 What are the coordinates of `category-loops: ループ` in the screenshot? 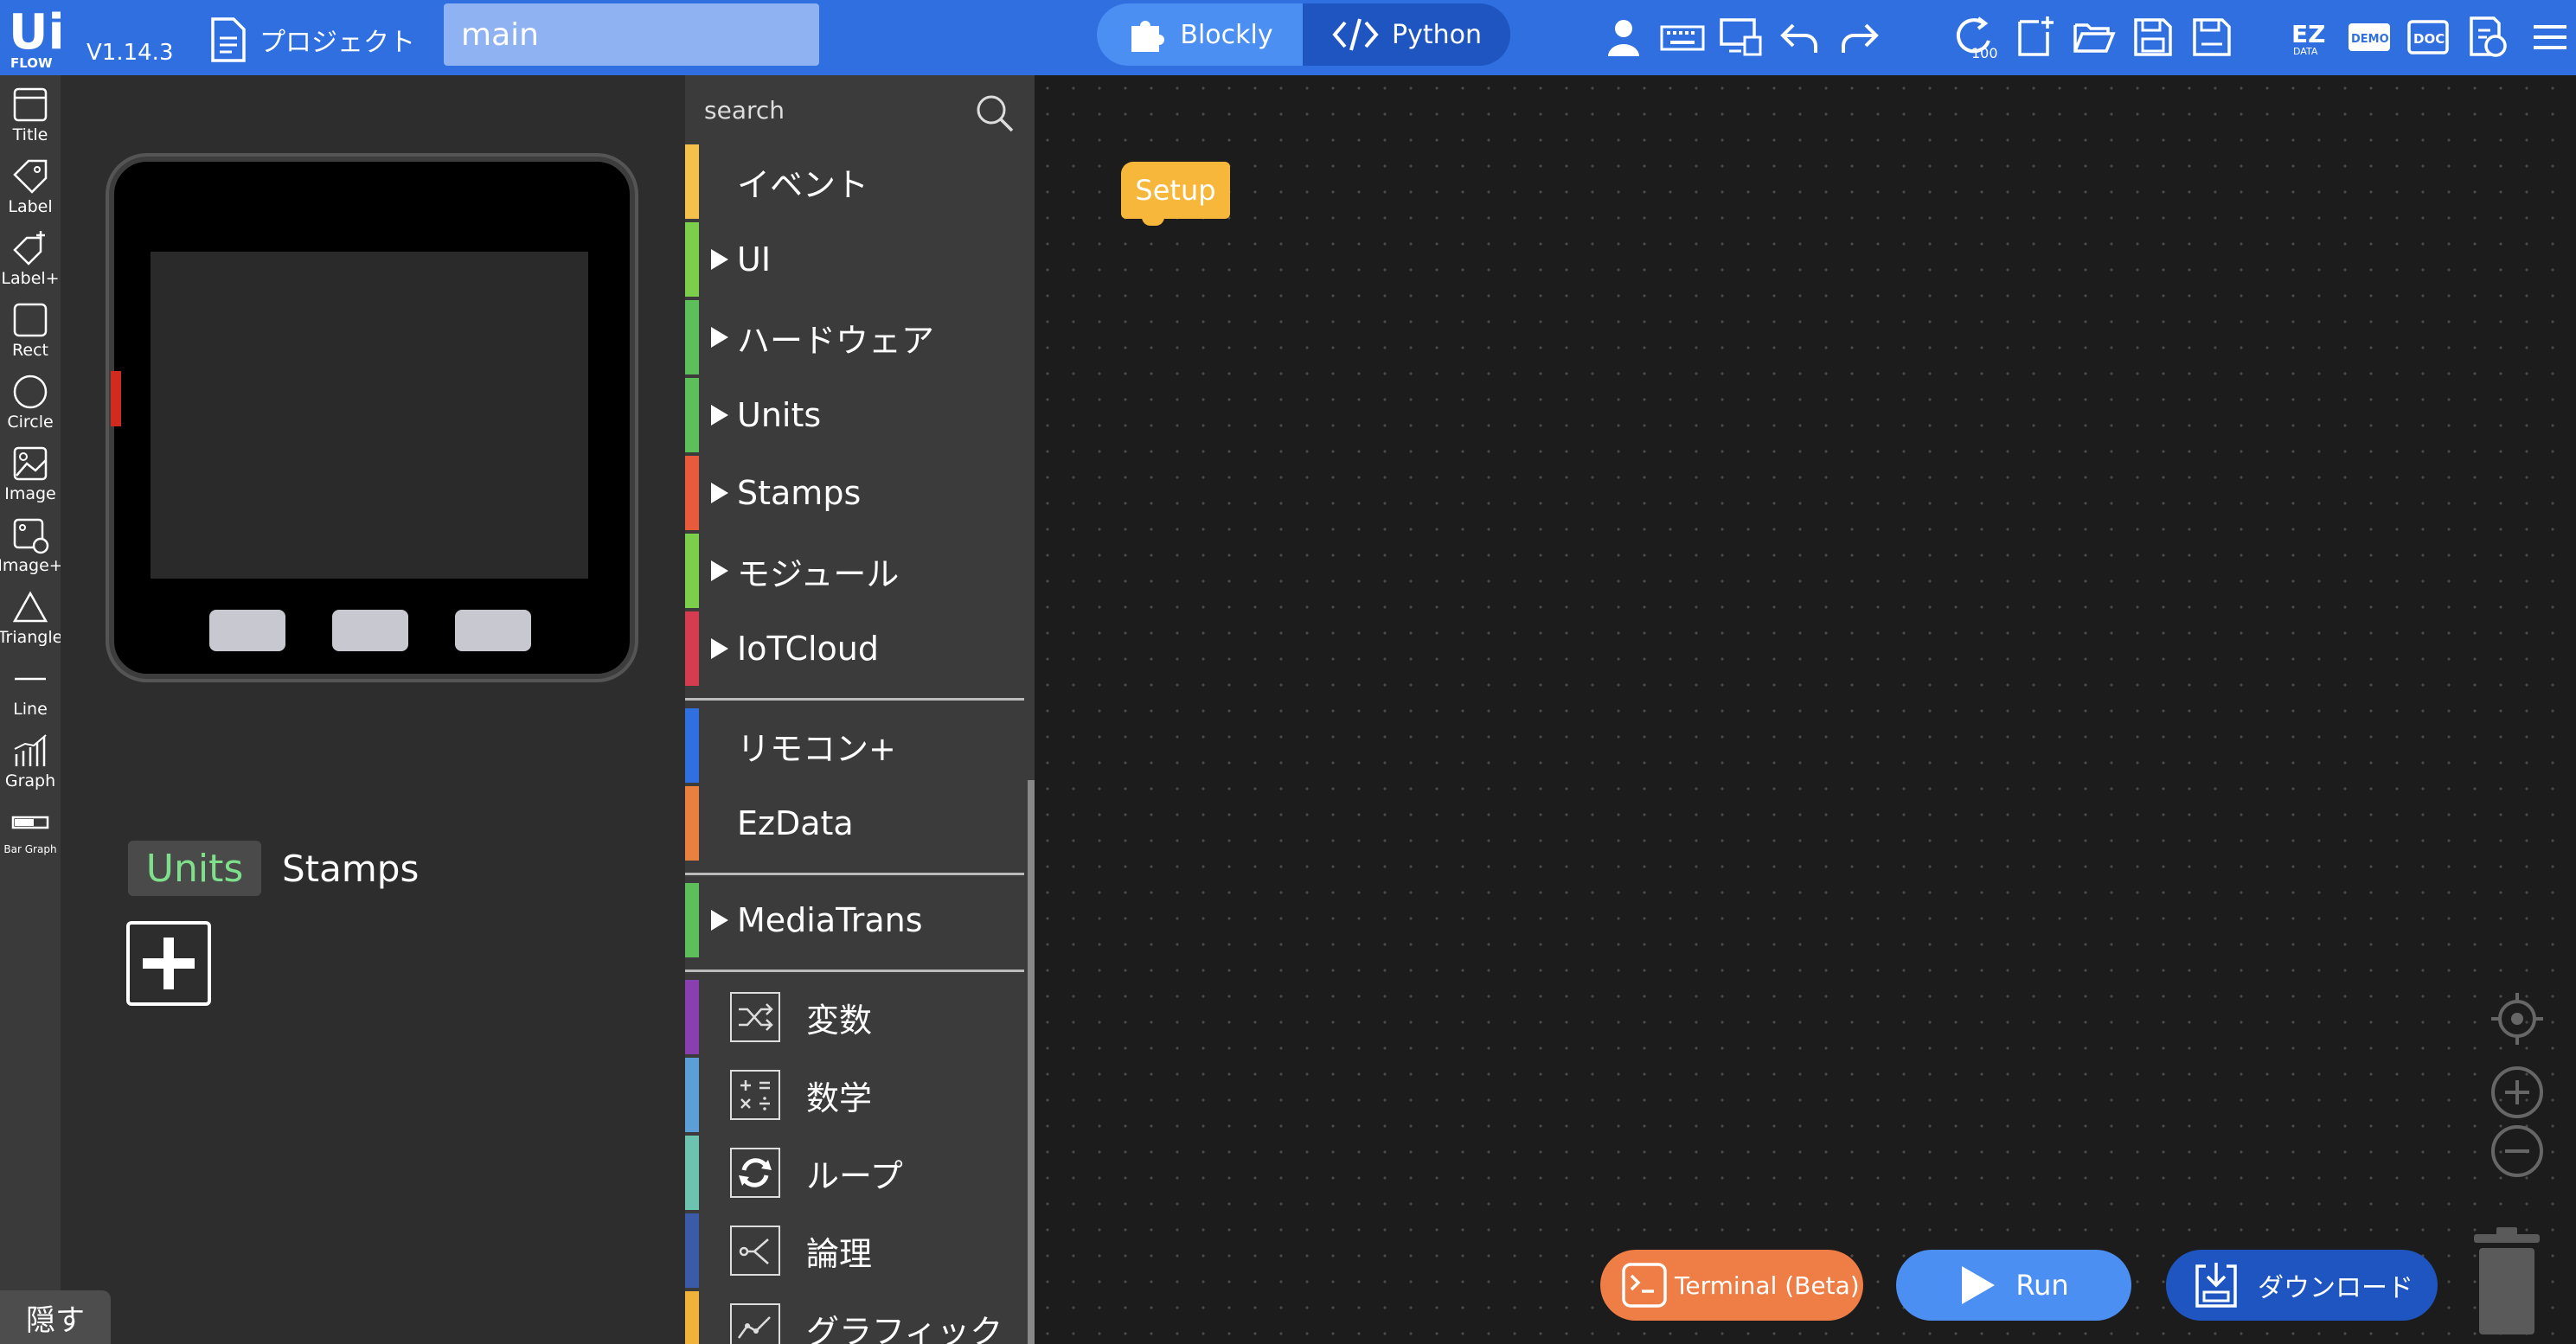 It's located at (854, 1173).